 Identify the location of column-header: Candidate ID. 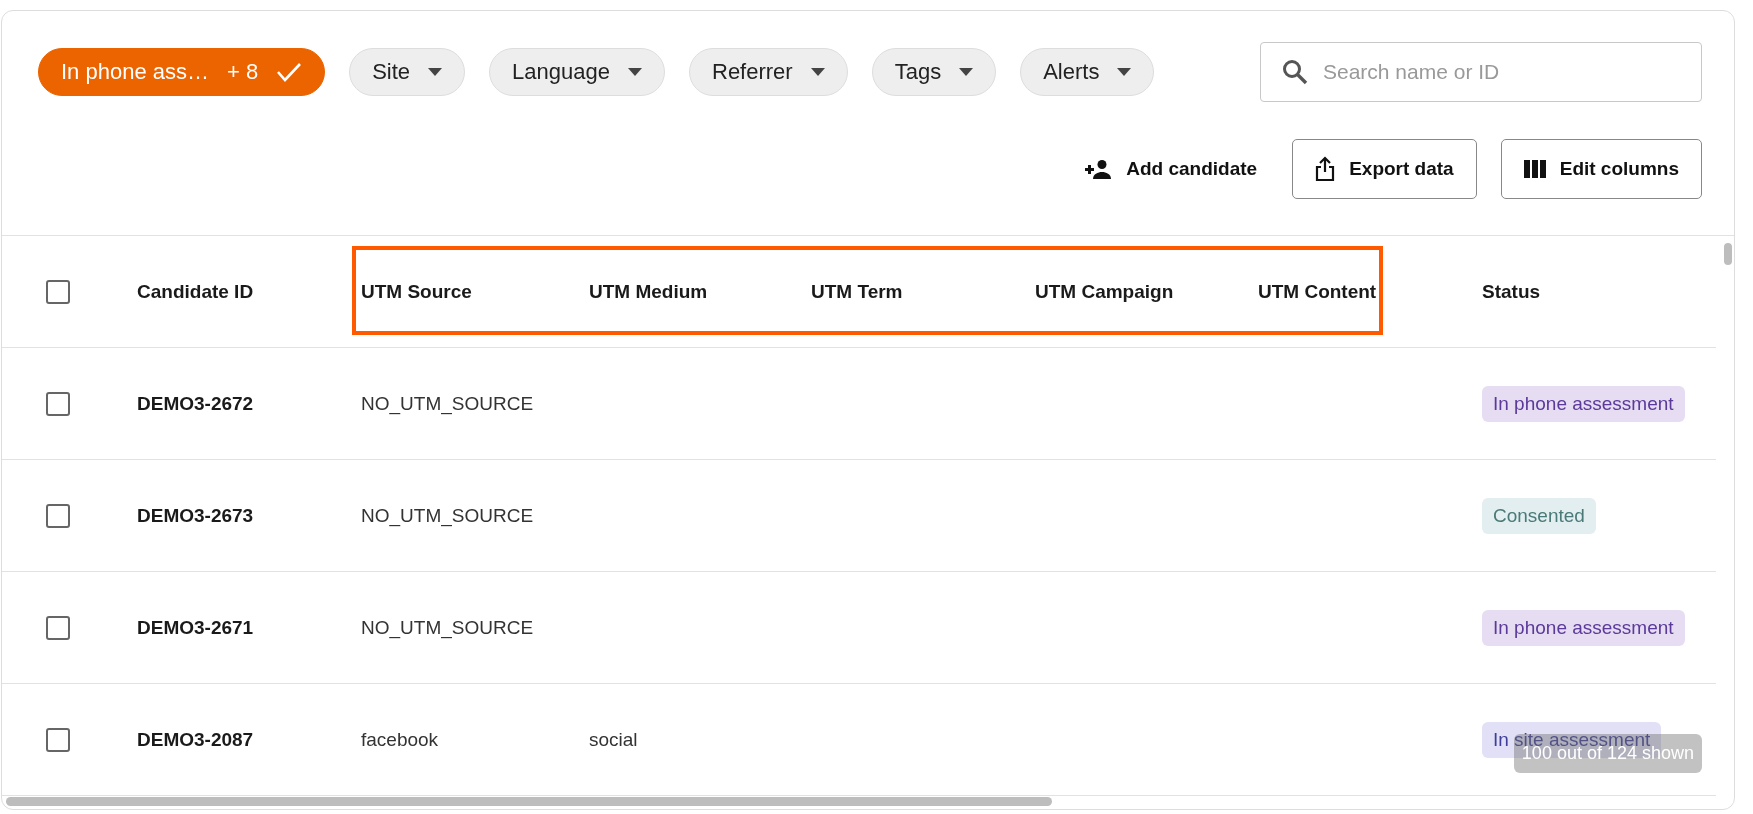
(195, 291).